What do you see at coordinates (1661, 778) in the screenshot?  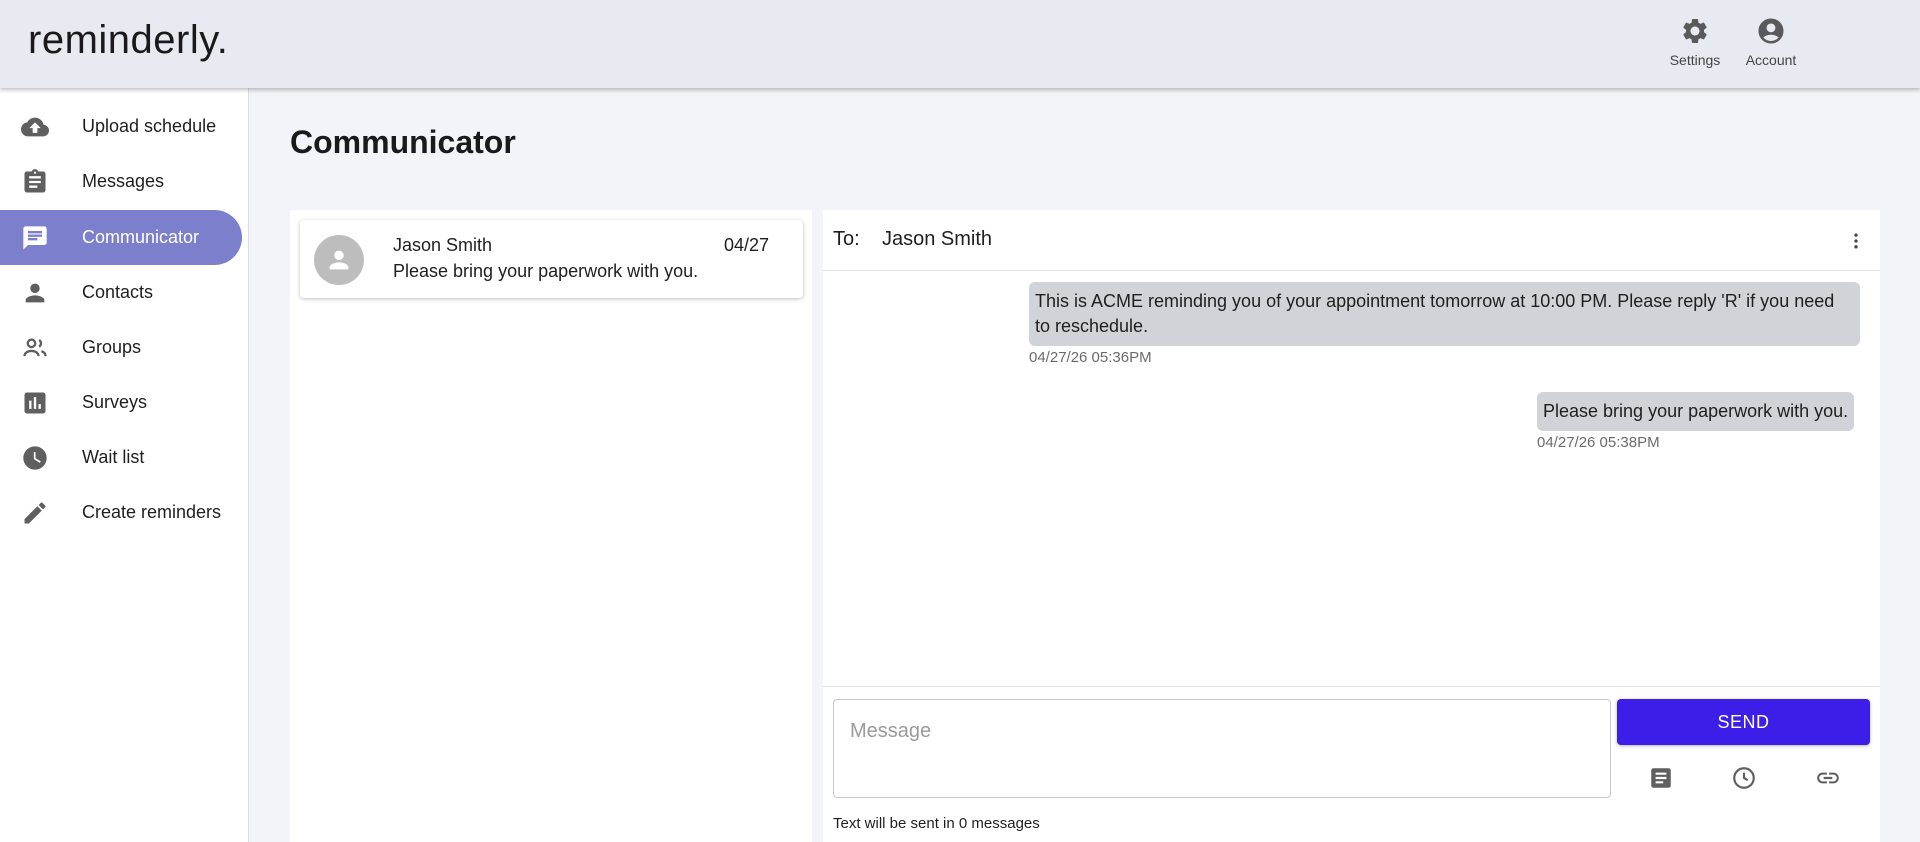 I see `template-icon` at bounding box center [1661, 778].